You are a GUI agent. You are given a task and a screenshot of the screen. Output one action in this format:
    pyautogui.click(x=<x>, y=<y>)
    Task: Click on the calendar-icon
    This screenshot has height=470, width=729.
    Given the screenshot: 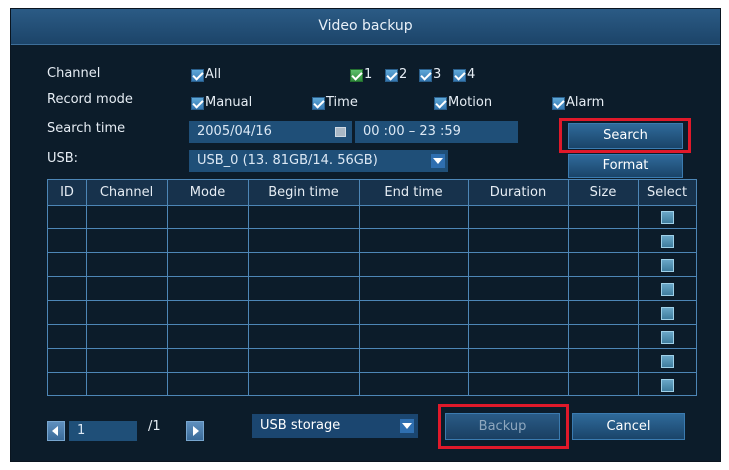 What is the action you would take?
    pyautogui.click(x=340, y=132)
    